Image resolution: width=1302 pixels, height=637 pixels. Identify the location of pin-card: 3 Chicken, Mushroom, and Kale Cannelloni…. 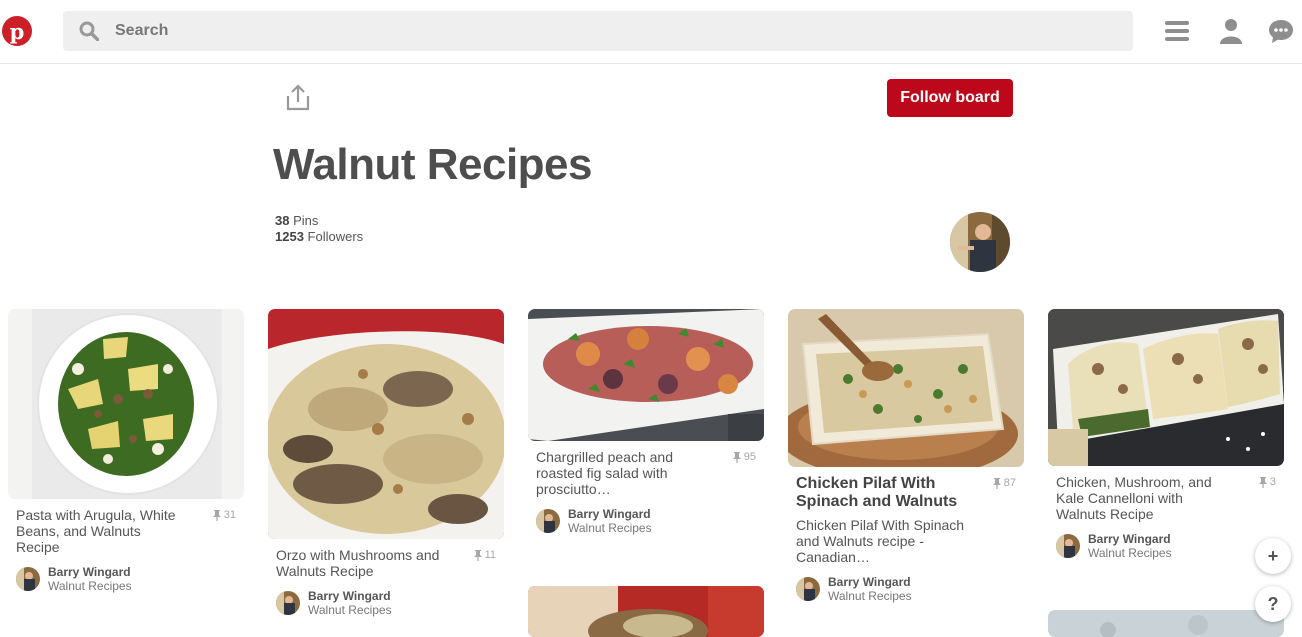
(1166, 434).